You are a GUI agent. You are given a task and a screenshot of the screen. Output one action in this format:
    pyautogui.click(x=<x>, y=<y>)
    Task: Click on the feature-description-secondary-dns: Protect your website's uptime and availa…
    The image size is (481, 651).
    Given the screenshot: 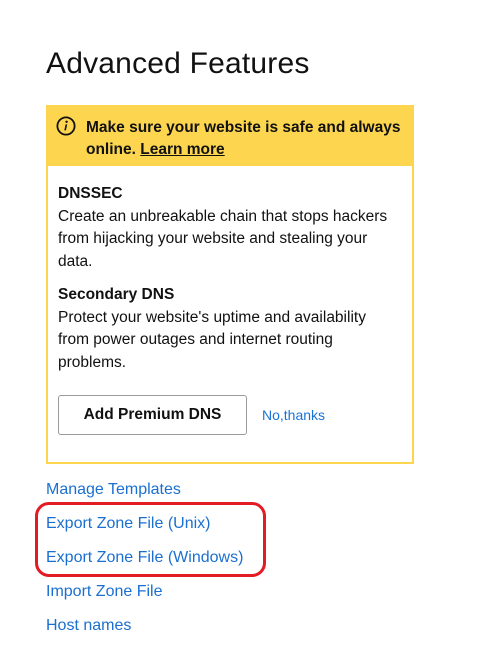 What is the action you would take?
    pyautogui.click(x=212, y=339)
    